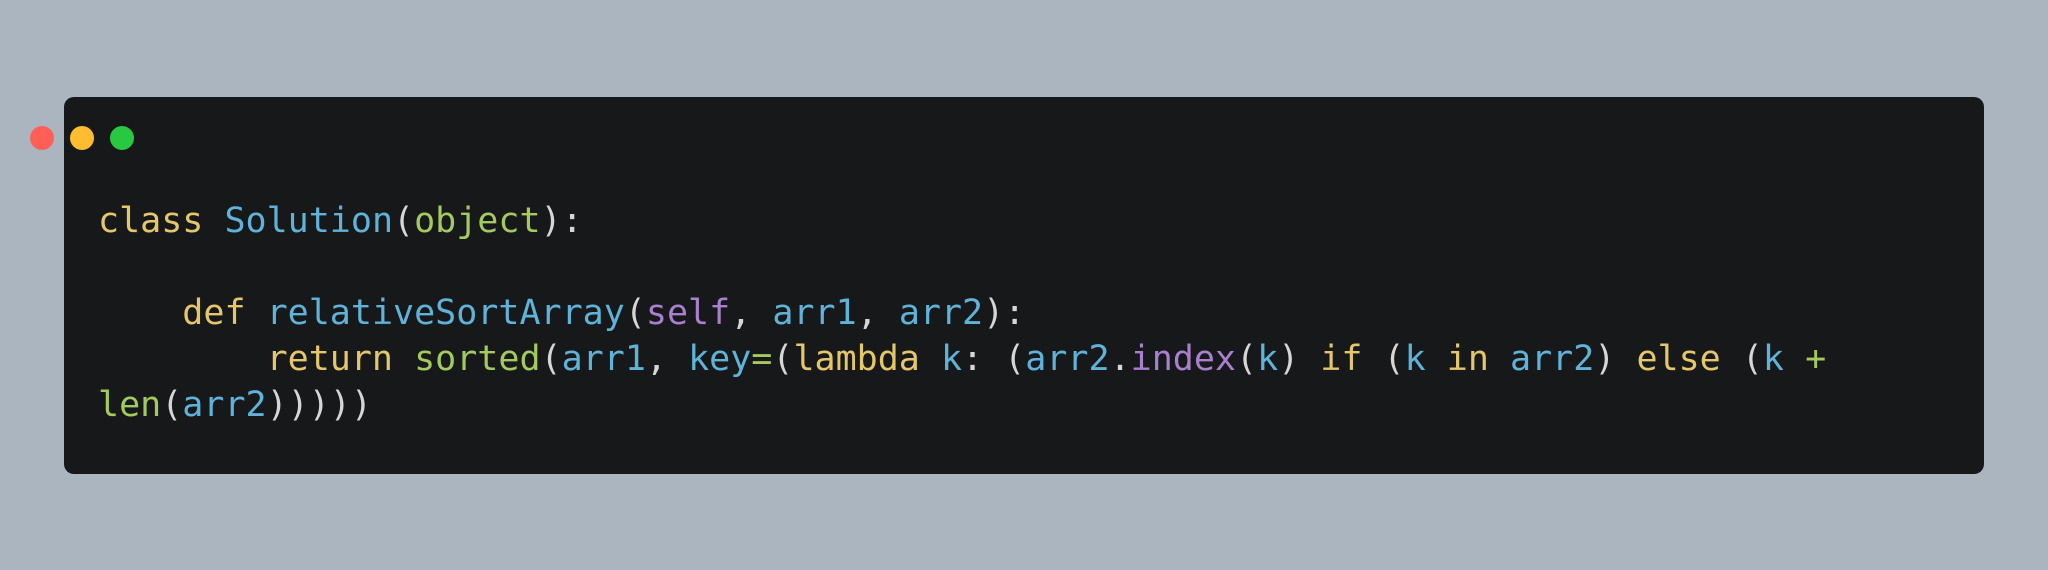  I want to click on self-parameter: self, so click(688, 313).